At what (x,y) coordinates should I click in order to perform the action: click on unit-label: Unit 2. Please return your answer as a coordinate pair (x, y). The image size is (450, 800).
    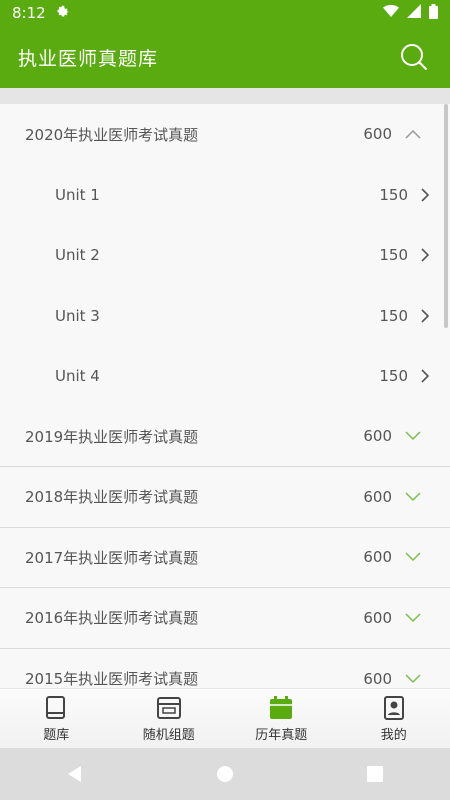
    Looking at the image, I should click on (77, 255).